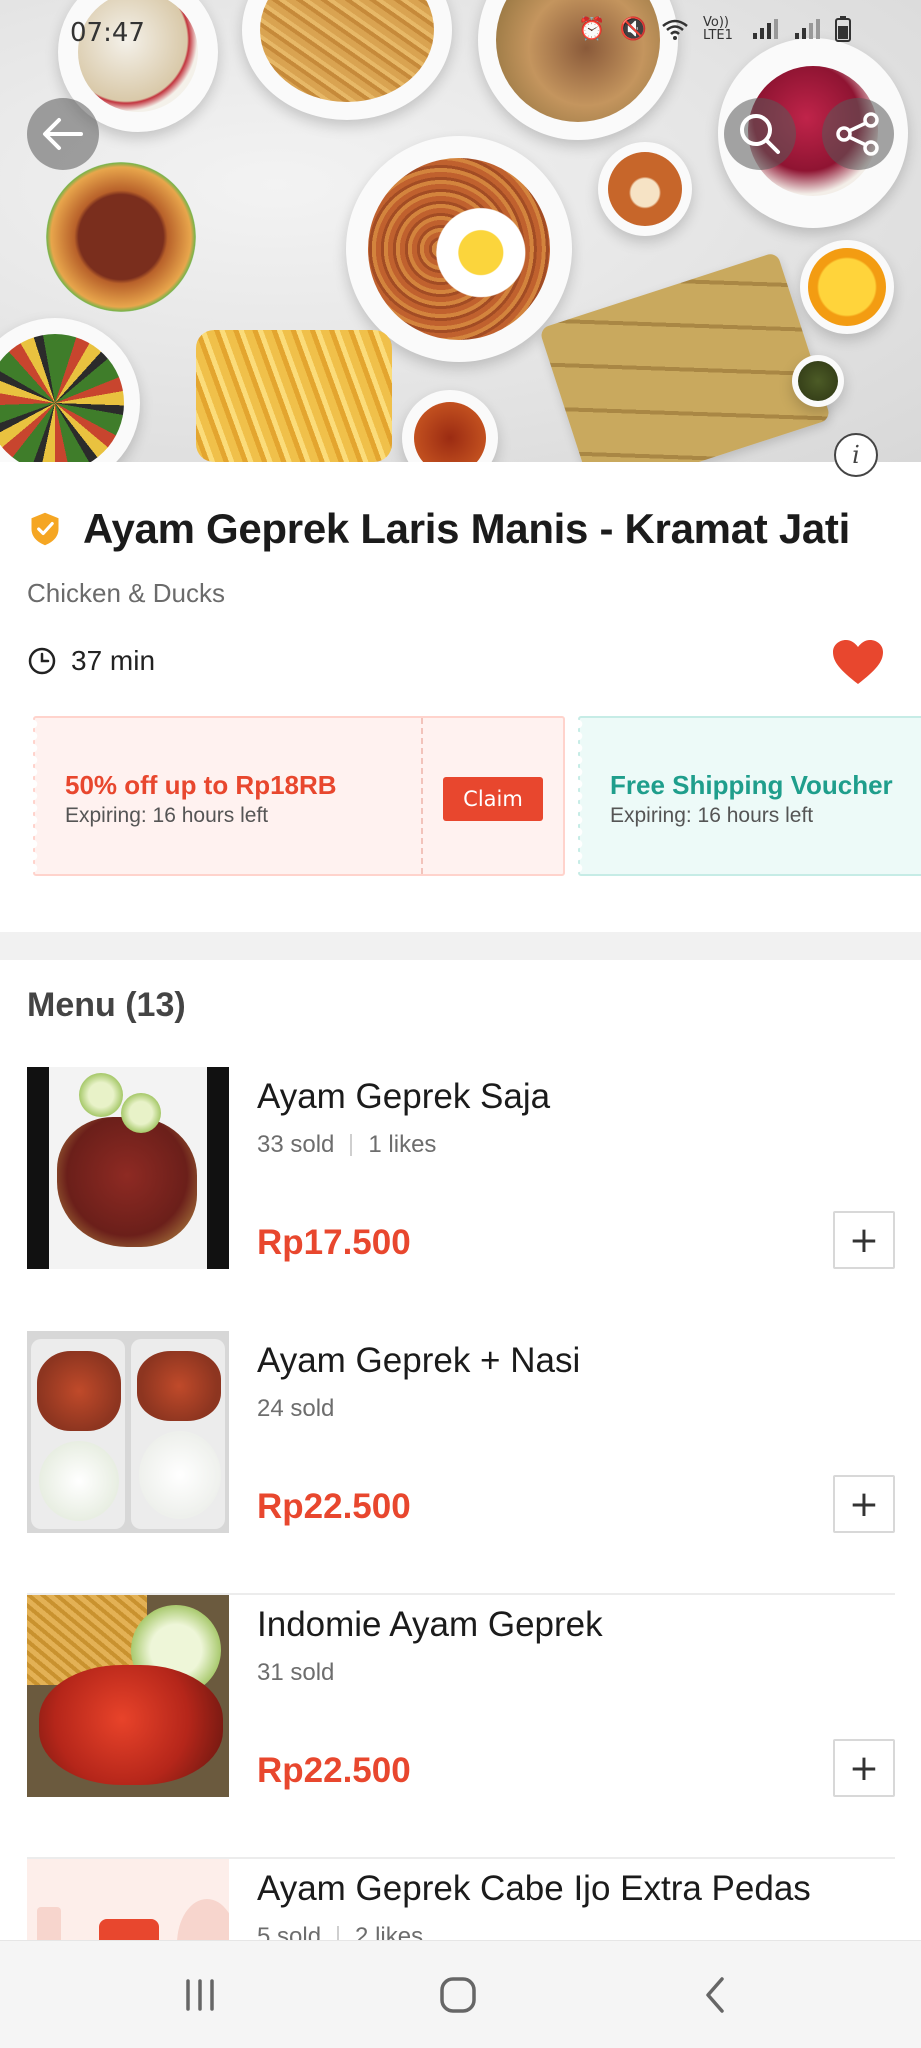  What do you see at coordinates (818, 381) in the screenshot?
I see `sambal-bowl-image` at bounding box center [818, 381].